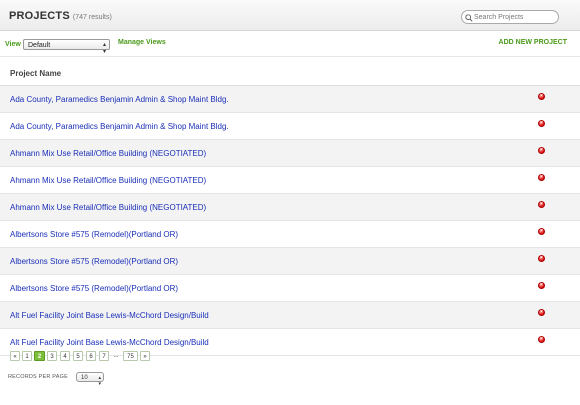  What do you see at coordinates (533, 42) in the screenshot?
I see `add-new-project-link: ADD NEW PROJECT` at bounding box center [533, 42].